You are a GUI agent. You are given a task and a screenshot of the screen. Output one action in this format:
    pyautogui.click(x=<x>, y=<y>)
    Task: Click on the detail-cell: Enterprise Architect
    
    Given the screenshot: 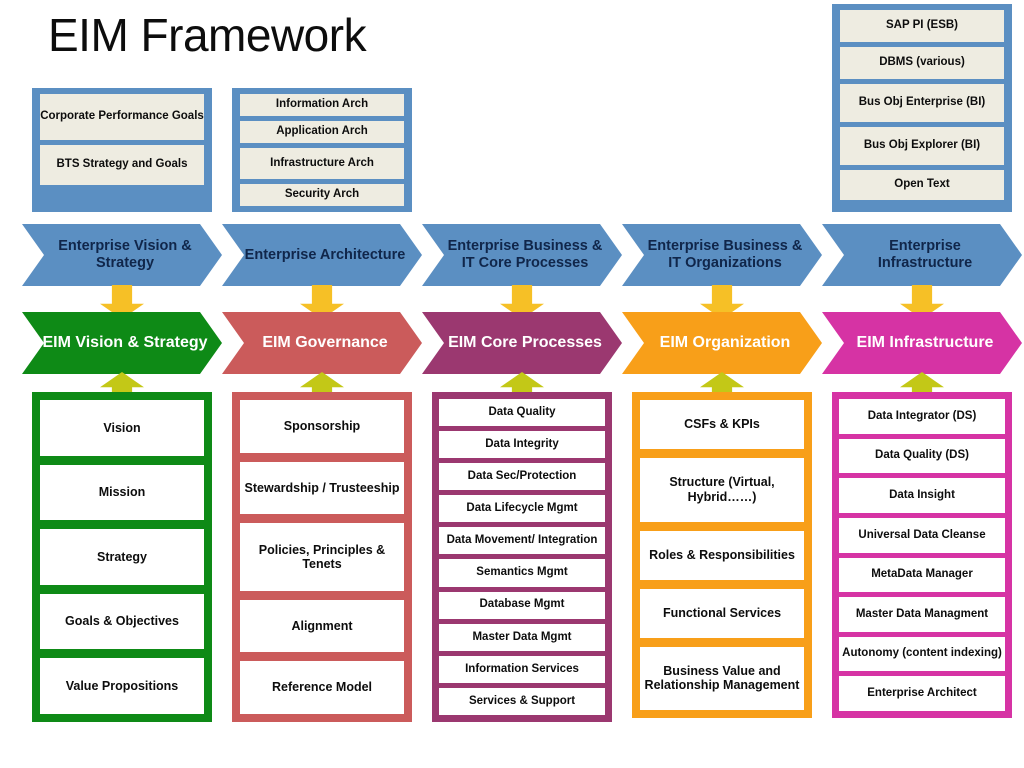 What is the action you would take?
    pyautogui.click(x=922, y=693)
    